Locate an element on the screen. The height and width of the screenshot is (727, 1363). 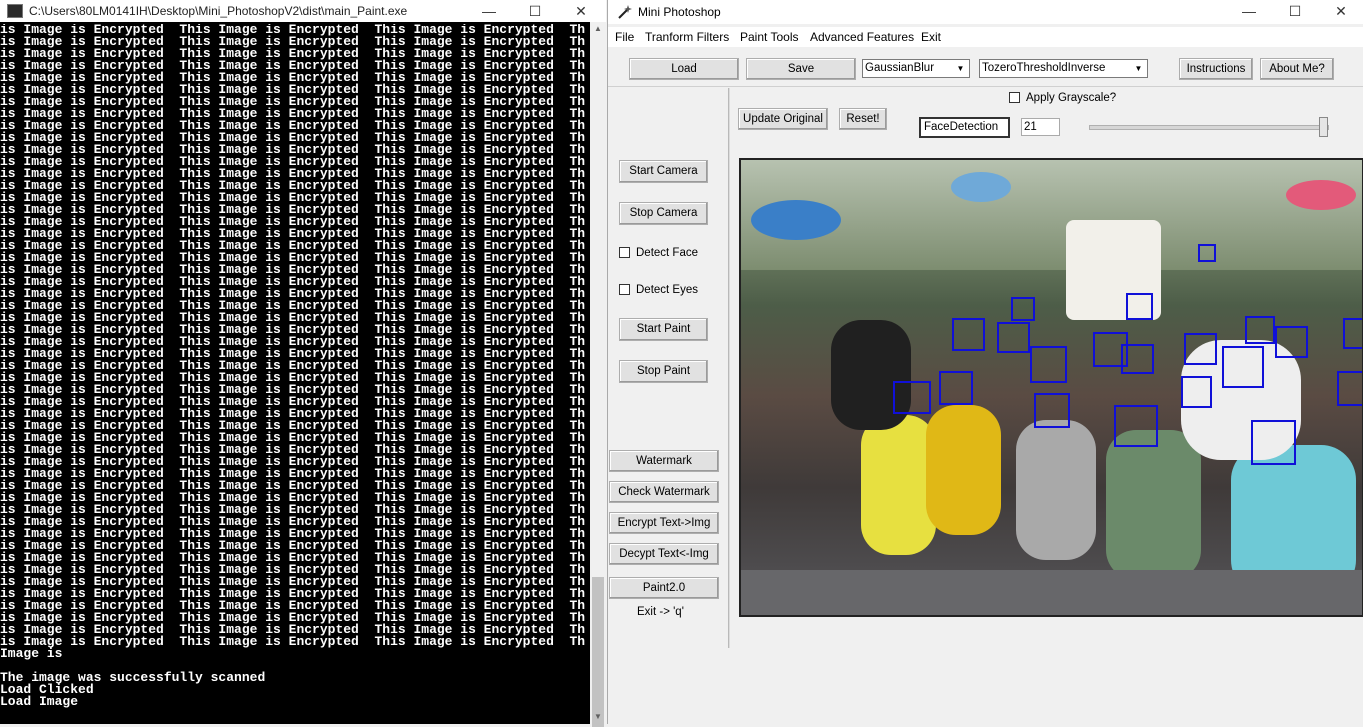
instructions-button: Instructions is located at coordinates (1216, 69).